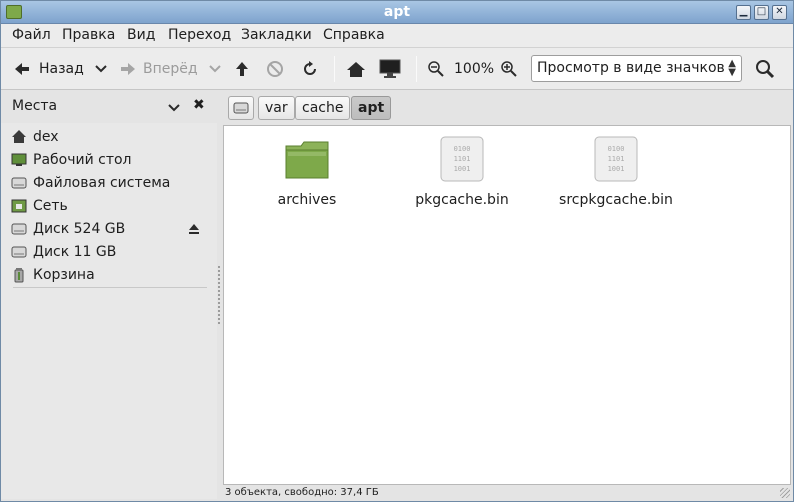 The height and width of the screenshot is (502, 794). Describe the element at coordinates (111, 137) in the screenshot. I see `sidebar-item-home: dex` at that location.